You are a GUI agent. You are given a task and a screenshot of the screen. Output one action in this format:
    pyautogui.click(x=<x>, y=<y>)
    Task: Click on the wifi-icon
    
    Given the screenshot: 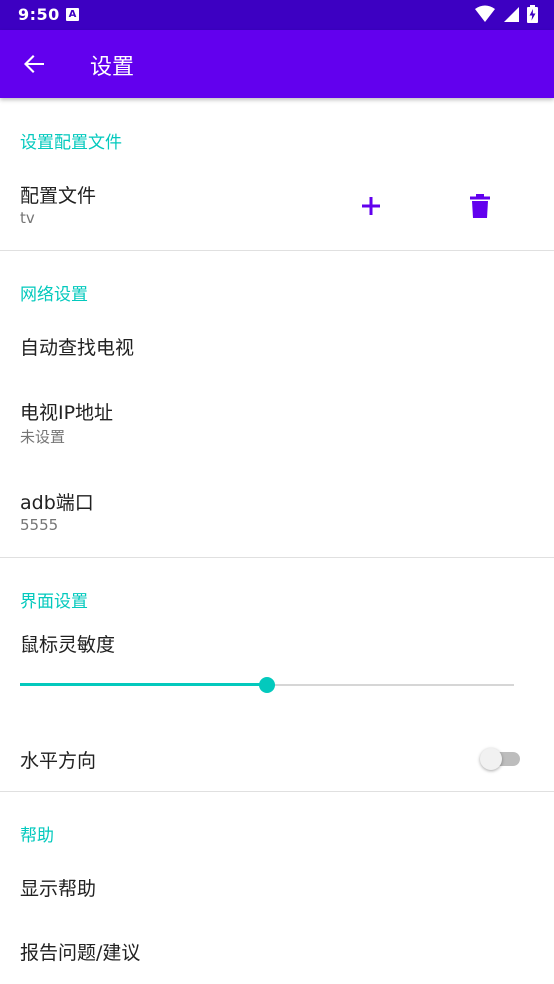 What is the action you would take?
    pyautogui.click(x=484, y=13)
    